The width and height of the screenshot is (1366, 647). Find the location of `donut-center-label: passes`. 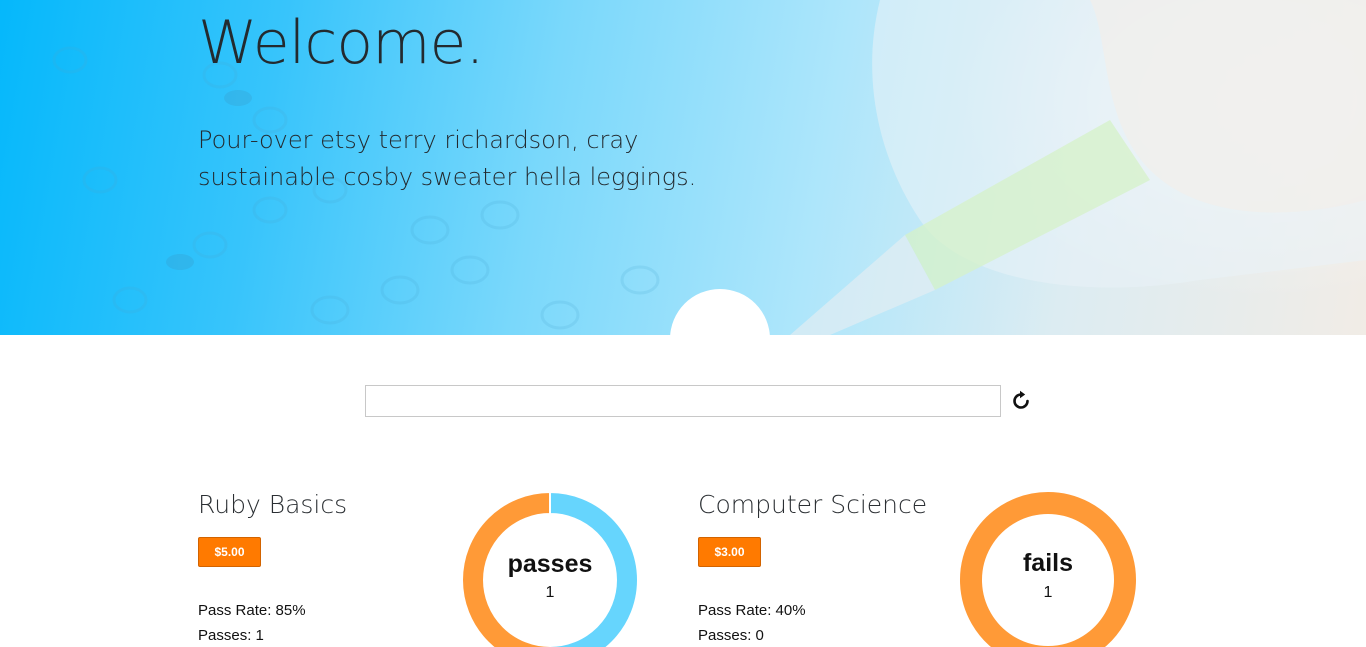

donut-center-label: passes is located at coordinates (550, 564).